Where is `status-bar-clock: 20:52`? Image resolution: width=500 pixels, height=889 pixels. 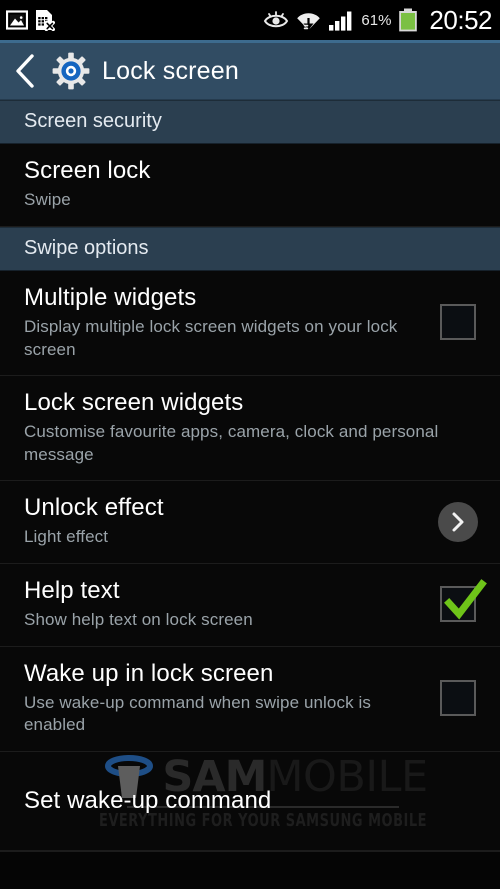 status-bar-clock: 20:52 is located at coordinates (460, 20).